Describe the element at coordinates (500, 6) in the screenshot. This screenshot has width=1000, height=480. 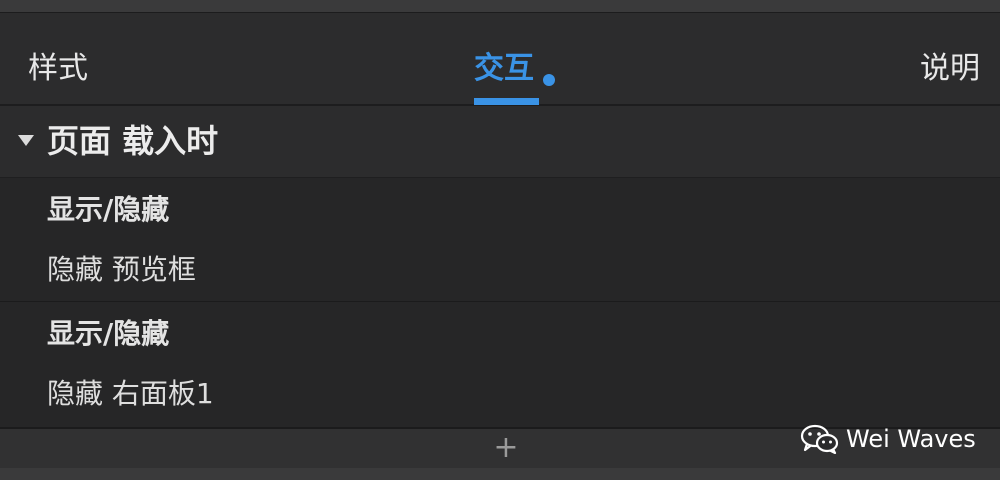
I see `panel-top-edge` at that location.